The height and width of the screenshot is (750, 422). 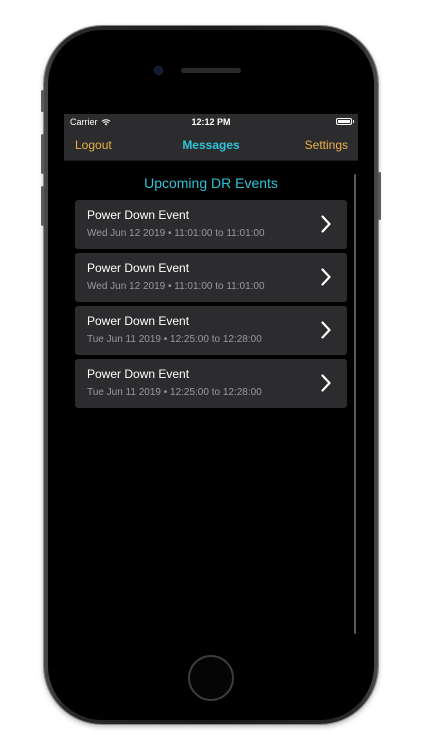 What do you see at coordinates (355, 404) in the screenshot?
I see `scroll-indicator` at bounding box center [355, 404].